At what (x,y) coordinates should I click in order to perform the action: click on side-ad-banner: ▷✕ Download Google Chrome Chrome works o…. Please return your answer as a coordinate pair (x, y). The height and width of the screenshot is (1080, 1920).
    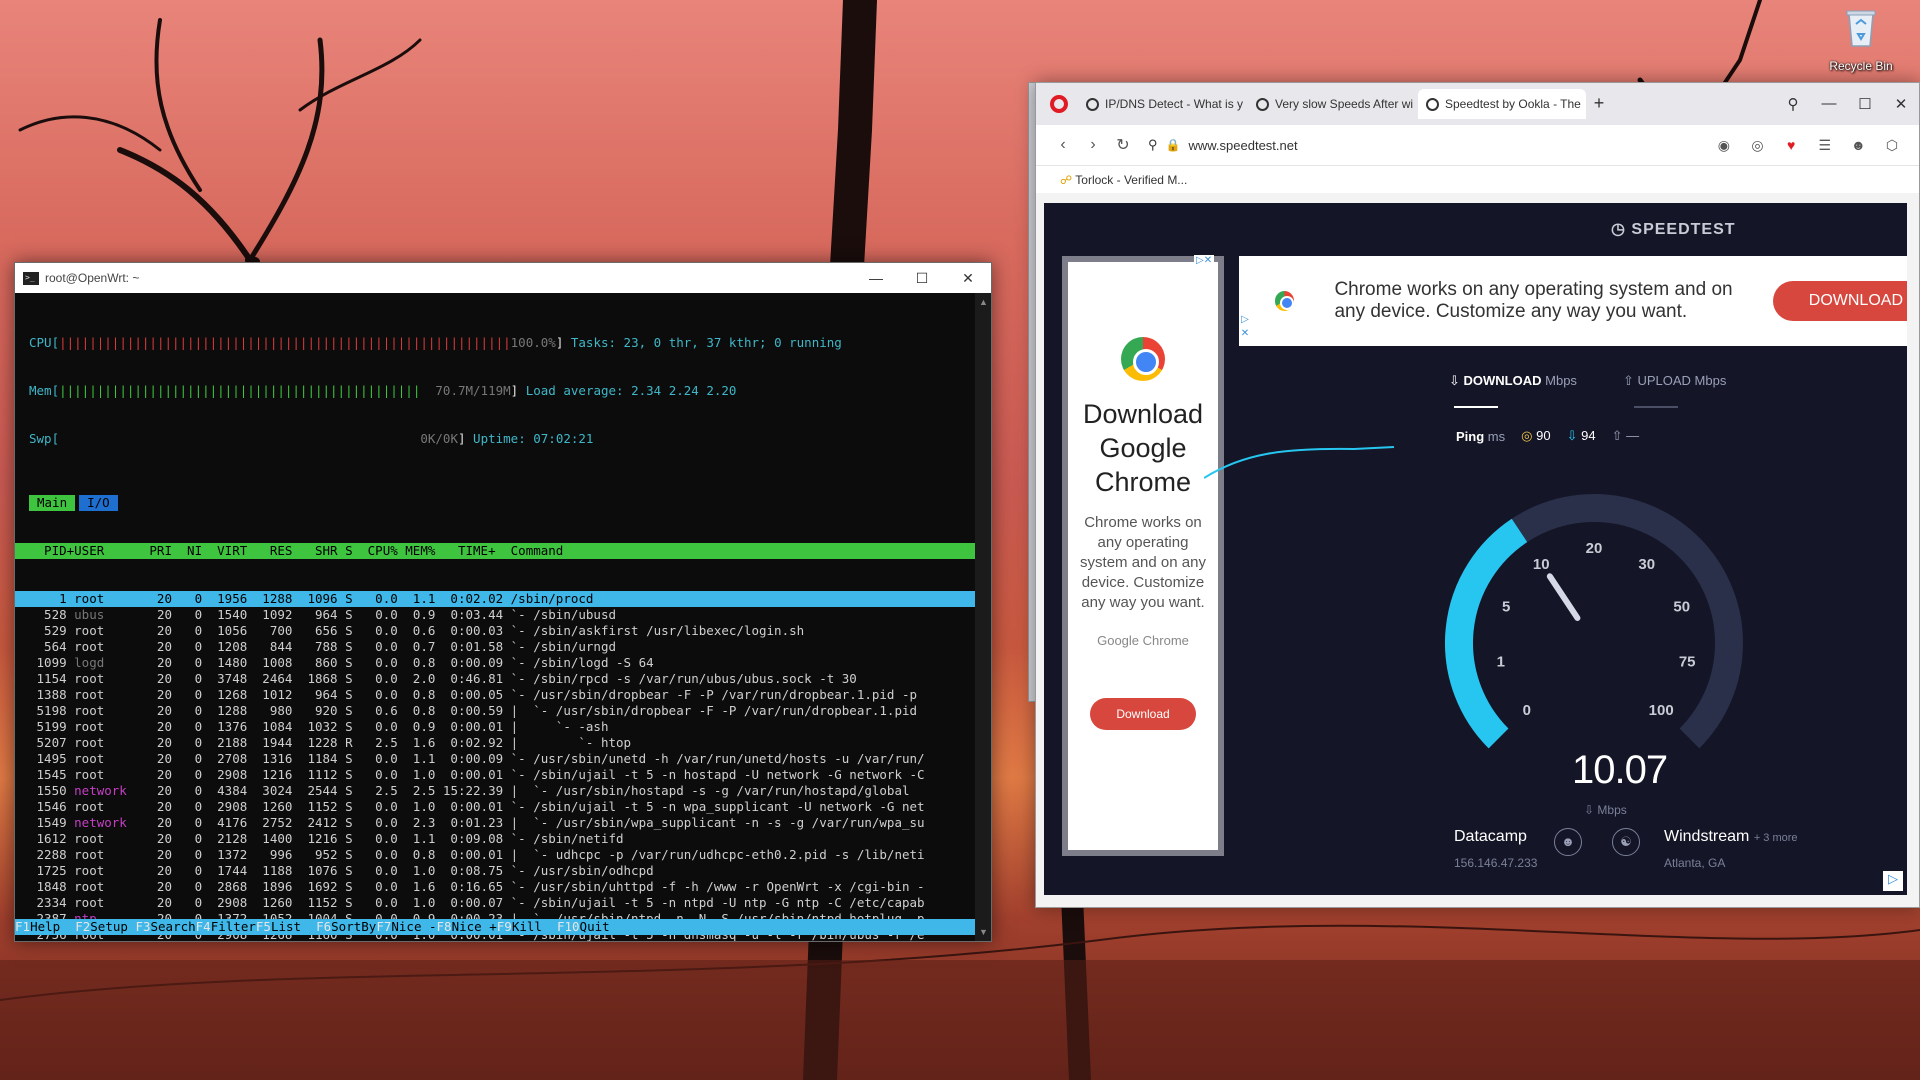
    Looking at the image, I should click on (1143, 555).